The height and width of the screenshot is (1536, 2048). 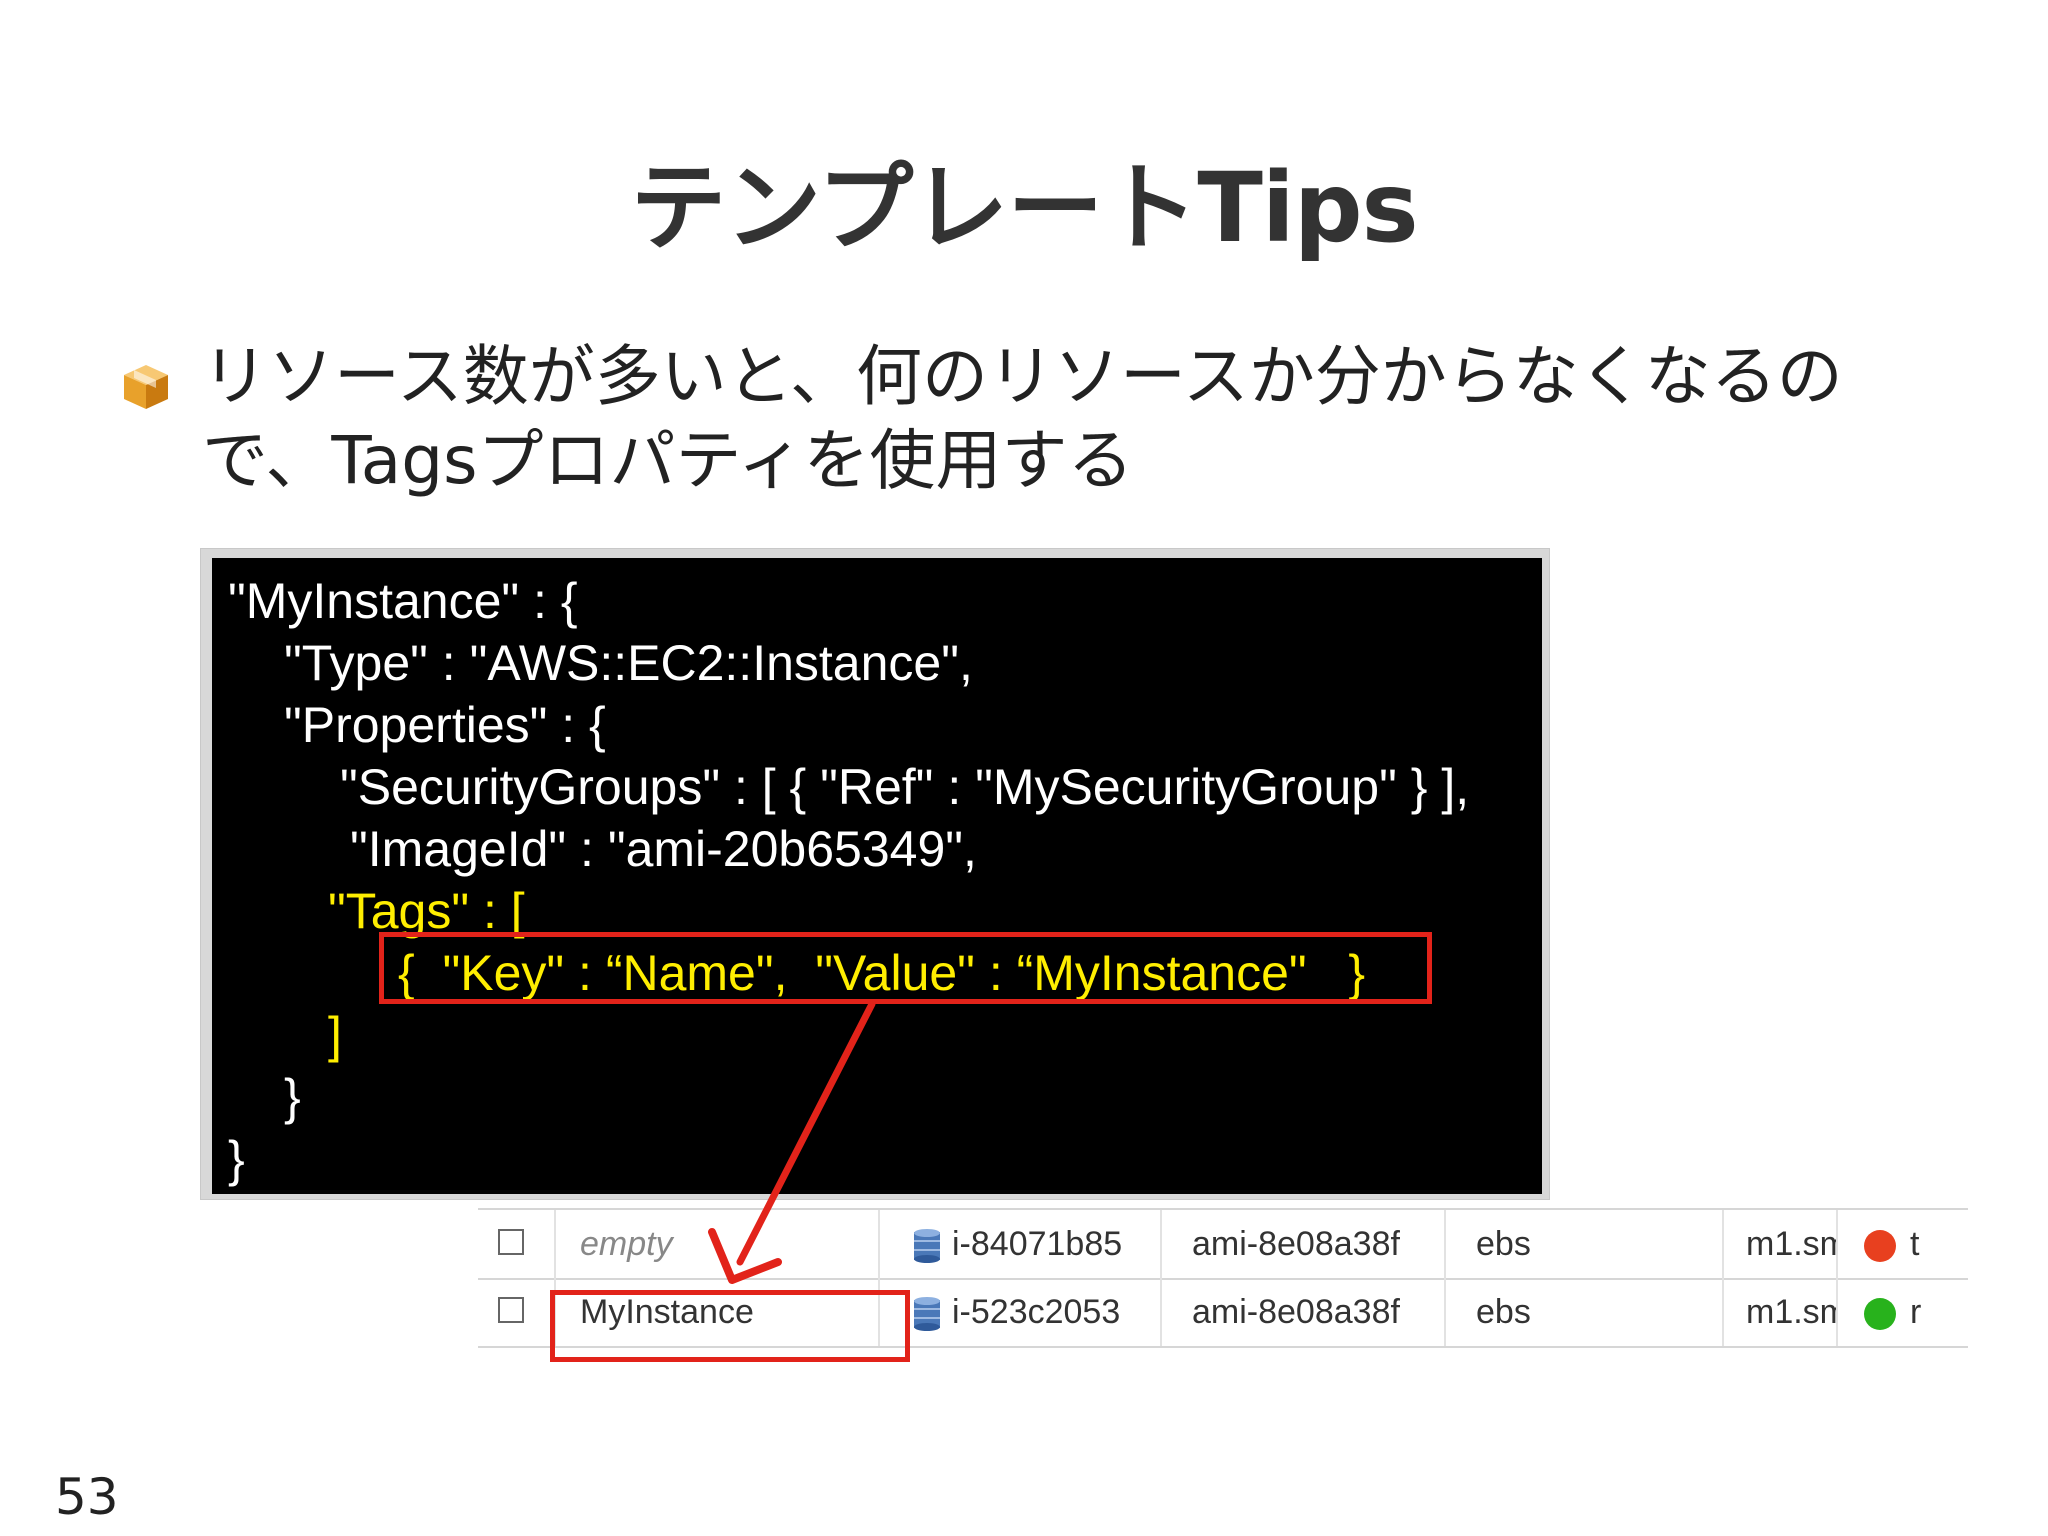 I want to click on name-highlight-box, so click(x=730, y=1326).